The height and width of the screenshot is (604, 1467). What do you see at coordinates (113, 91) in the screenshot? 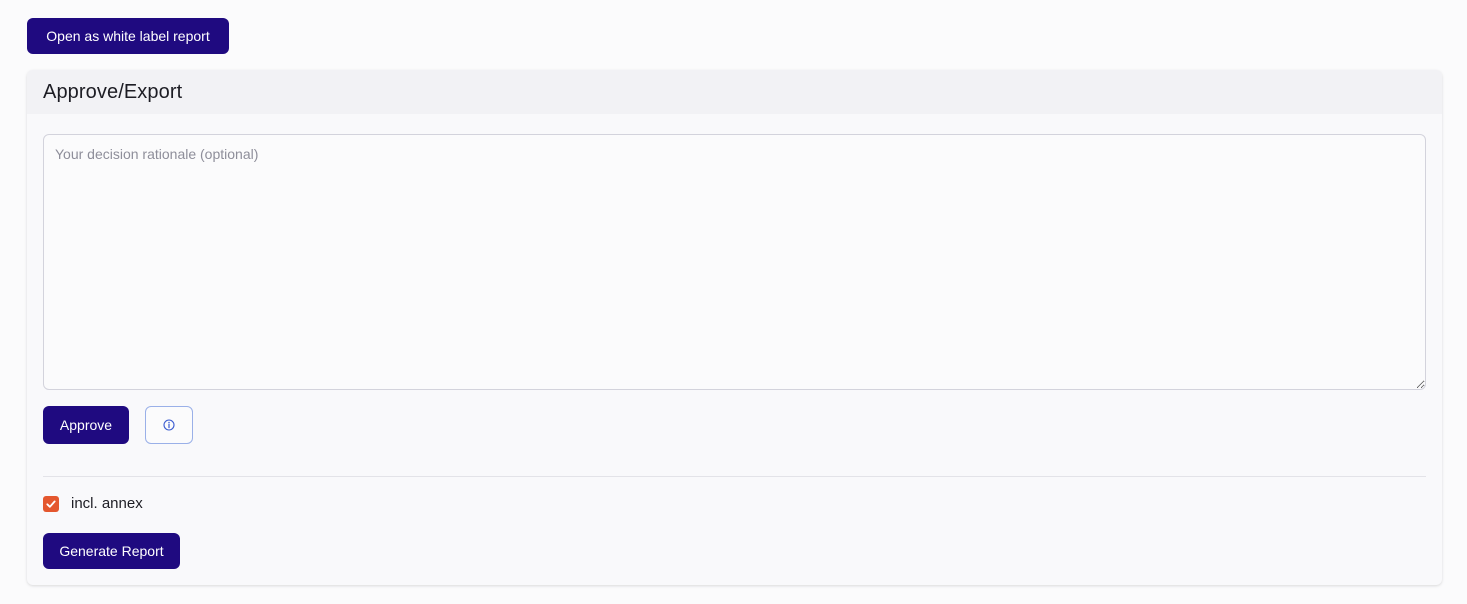
I see `card-title: Approve/Export` at bounding box center [113, 91].